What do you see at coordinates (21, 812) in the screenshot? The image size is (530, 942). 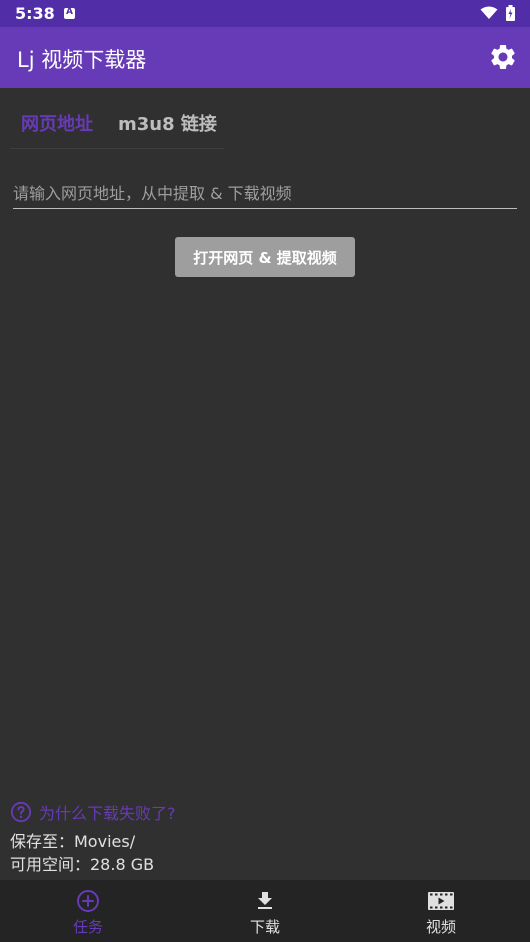 I see `help-circle-icon` at bounding box center [21, 812].